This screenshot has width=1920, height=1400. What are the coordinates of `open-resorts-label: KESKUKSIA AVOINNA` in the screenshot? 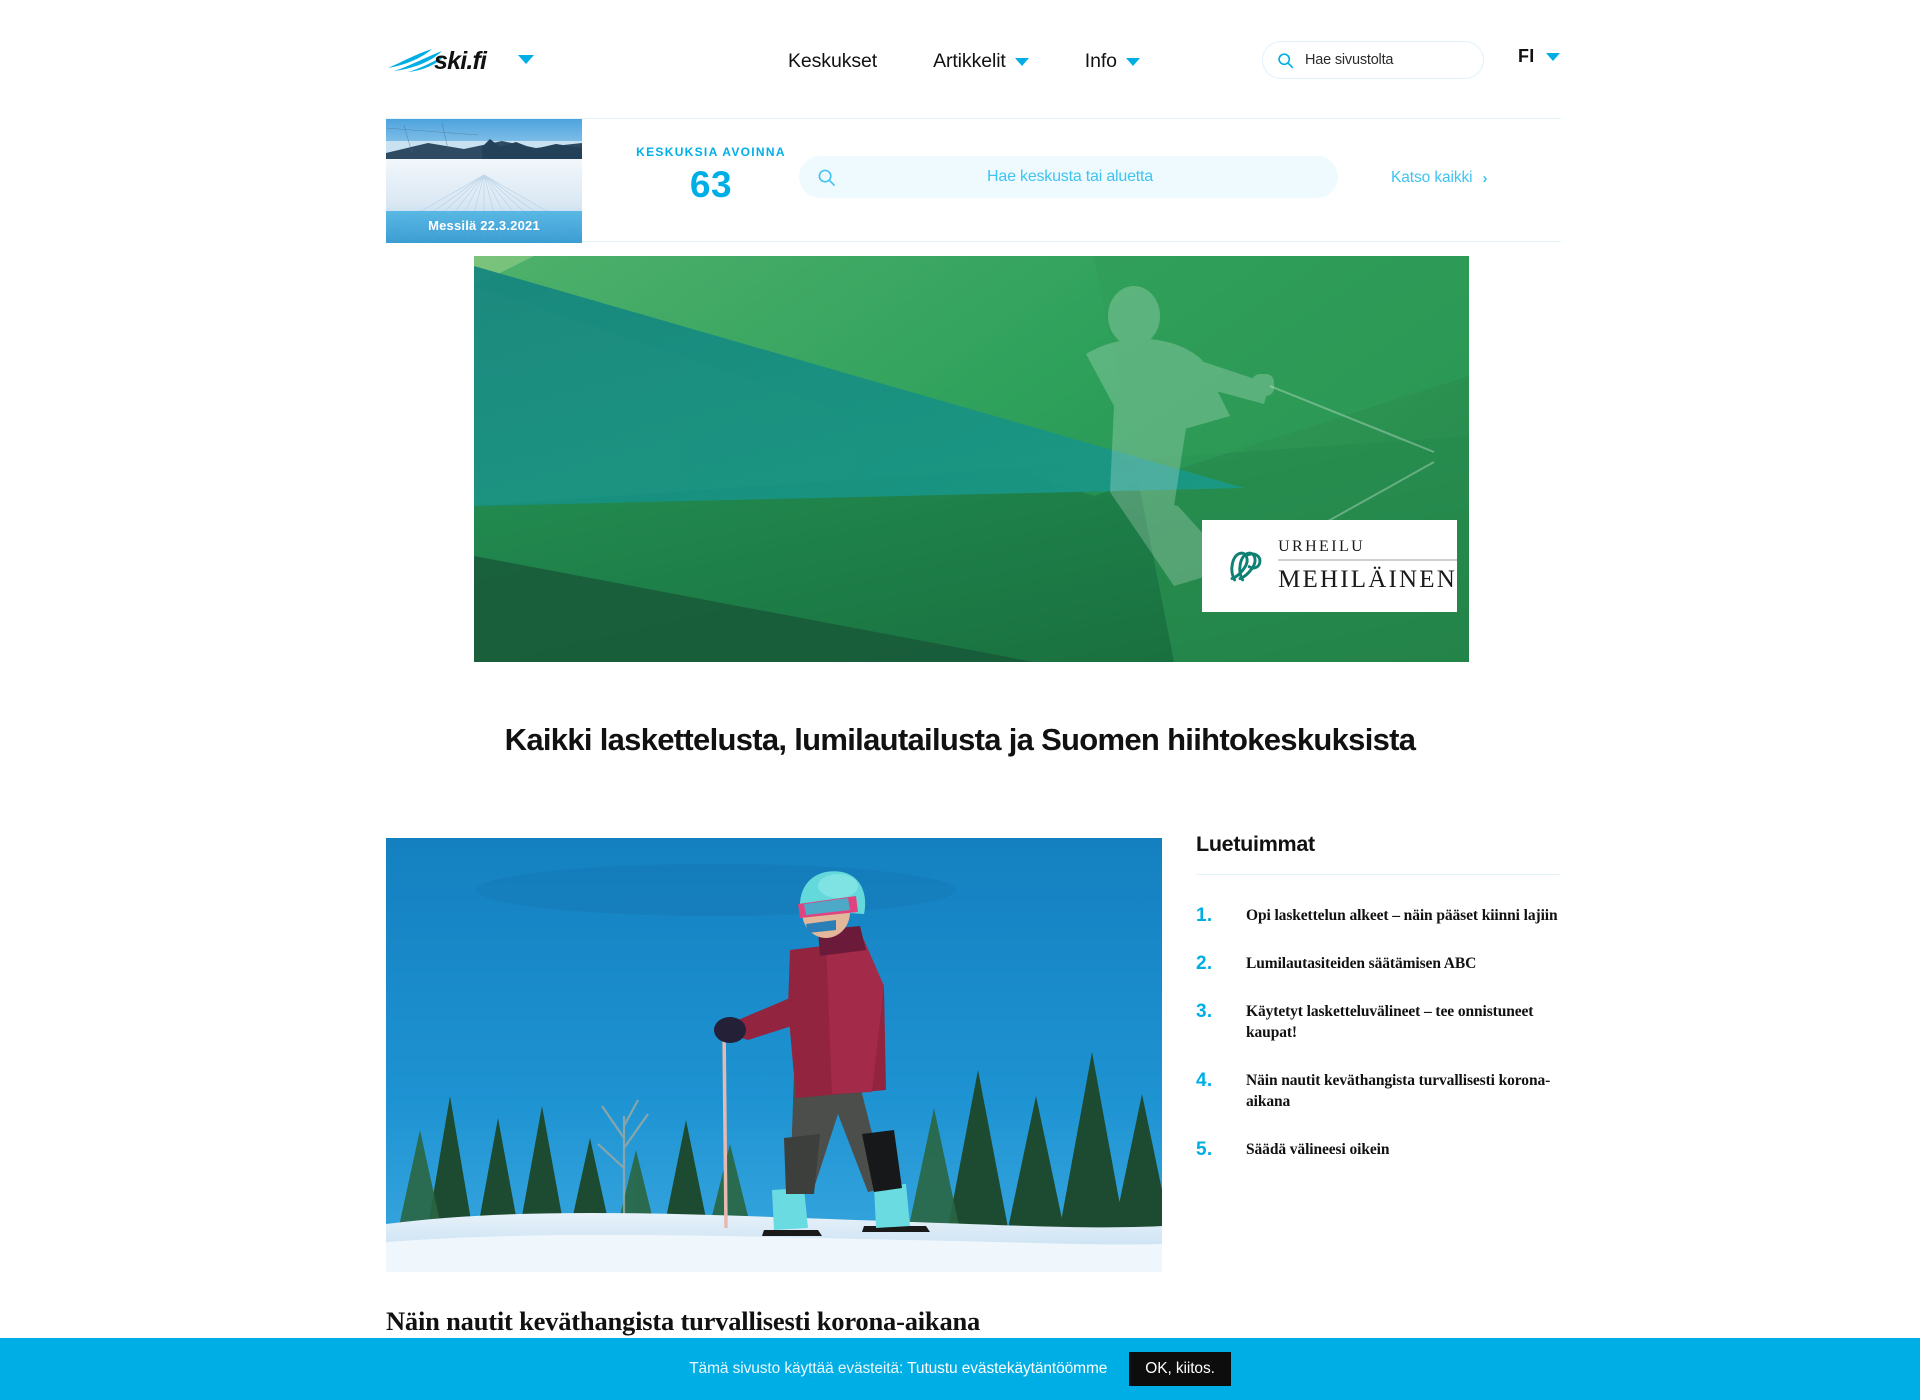 It's located at (711, 152).